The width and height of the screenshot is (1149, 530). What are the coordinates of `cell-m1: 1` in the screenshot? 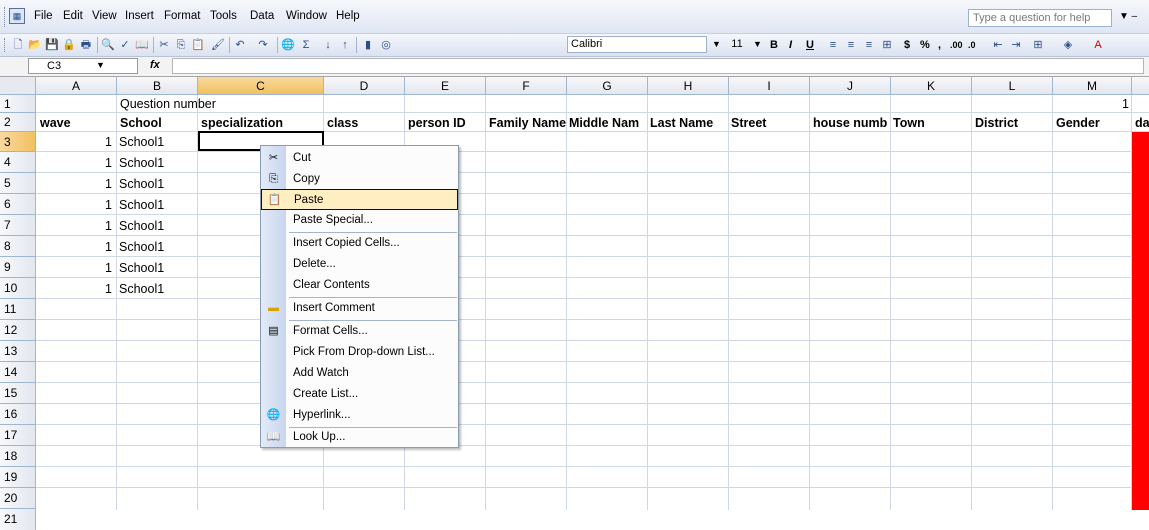 It's located at (1119, 104).